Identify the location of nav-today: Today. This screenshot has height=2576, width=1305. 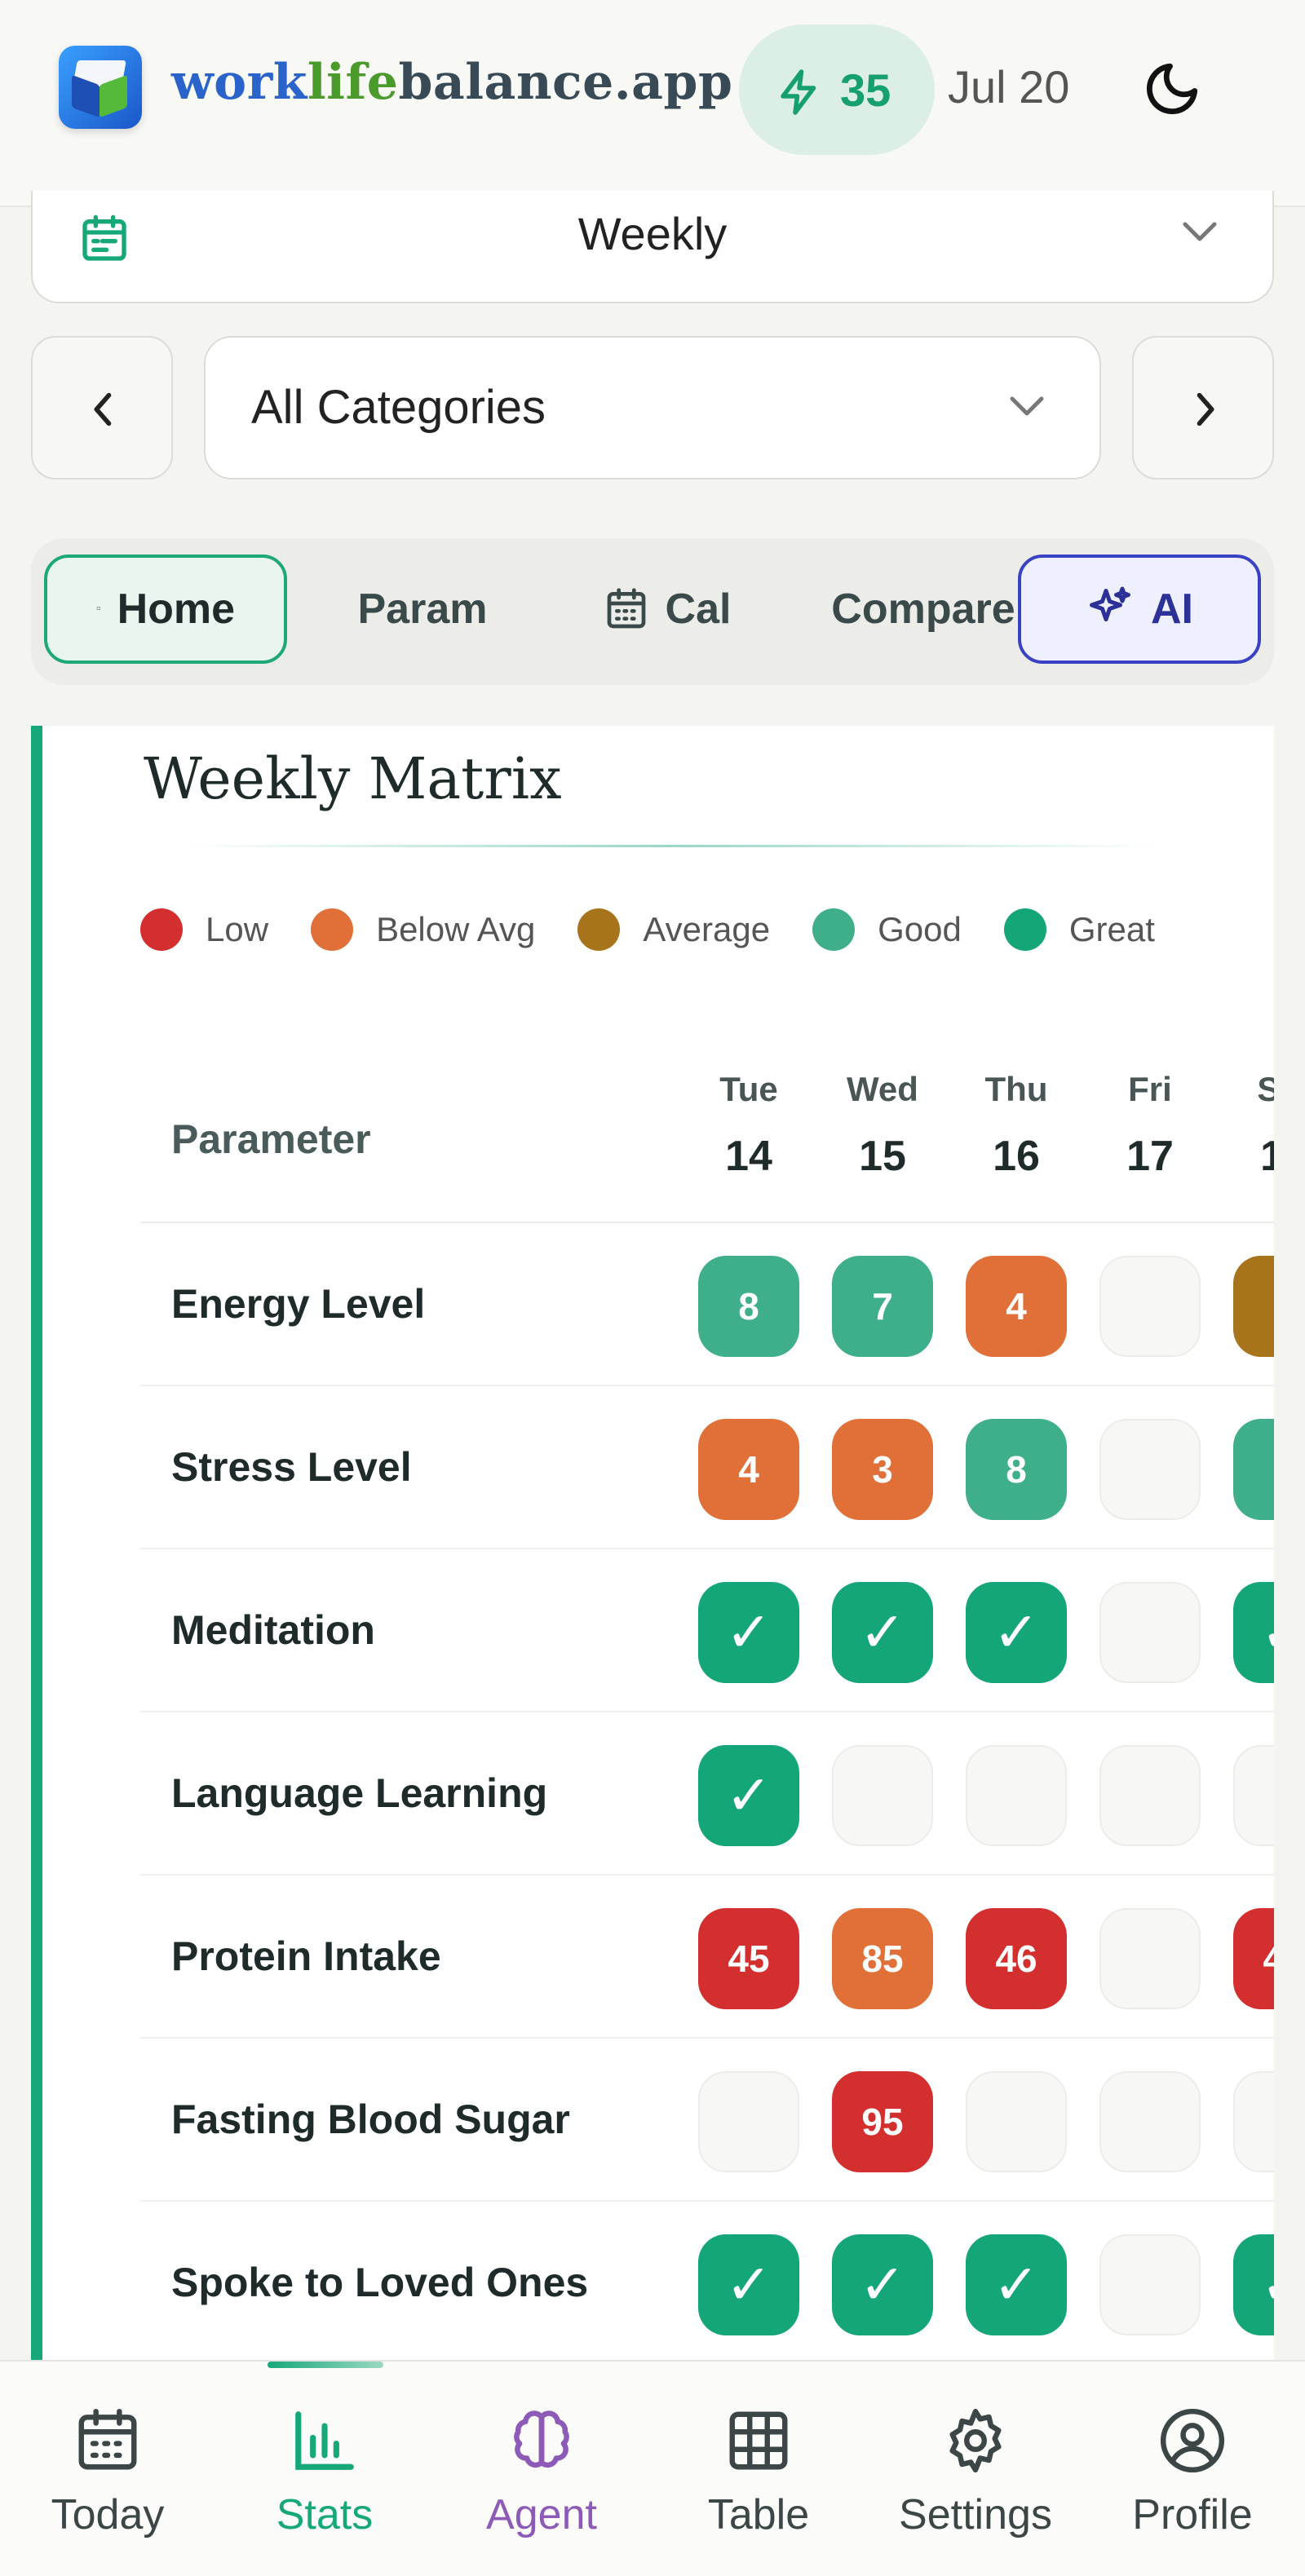
(108, 2472).